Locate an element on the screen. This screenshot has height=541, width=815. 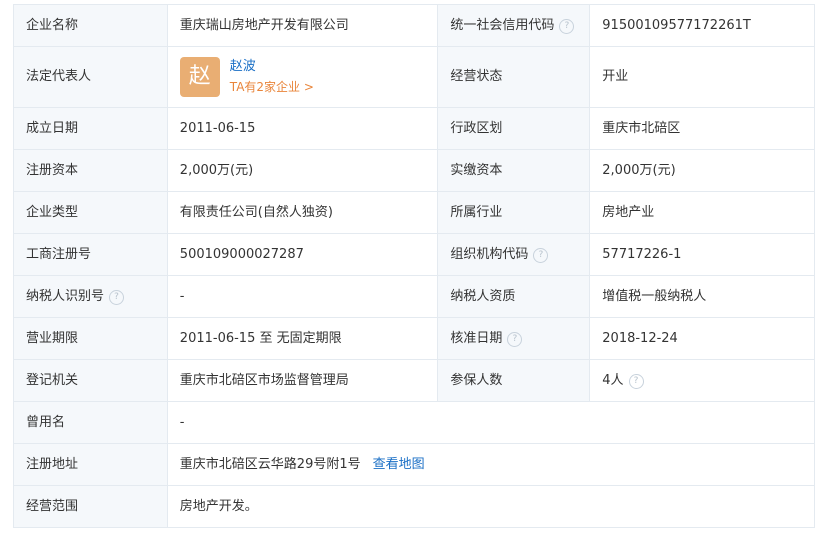
business-status-label: 经营状态 is located at coordinates (514, 77).